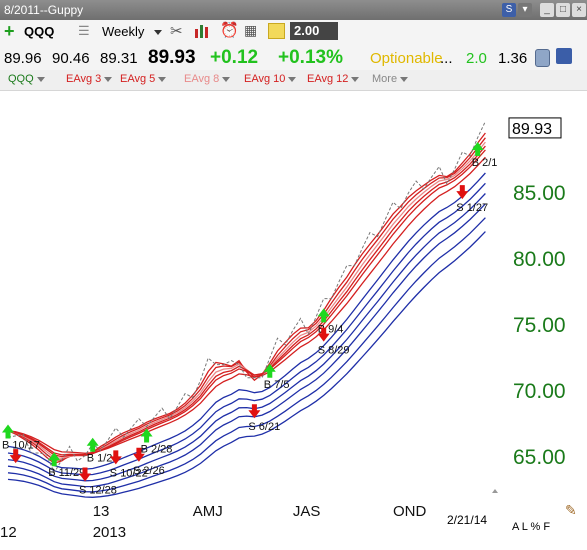 This screenshot has height=550, width=587. What do you see at coordinates (156, 441) in the screenshot?
I see `buy-signal: B 2/28` at bounding box center [156, 441].